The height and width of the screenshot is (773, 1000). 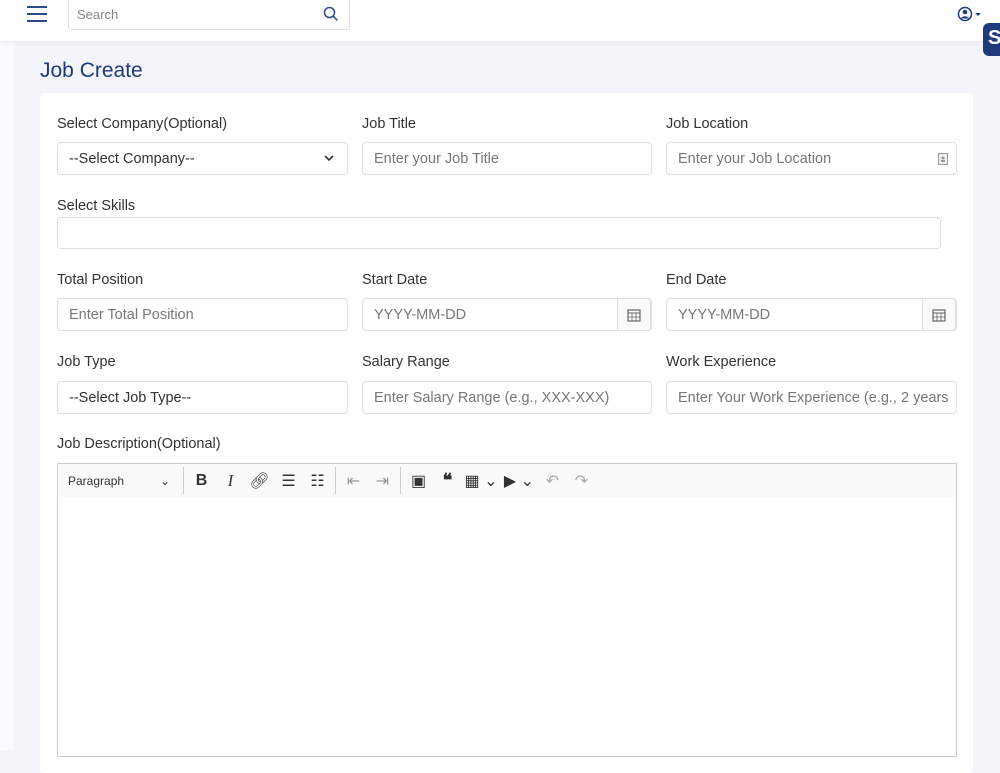 What do you see at coordinates (96, 206) in the screenshot?
I see `skills-label: Select Skills` at bounding box center [96, 206].